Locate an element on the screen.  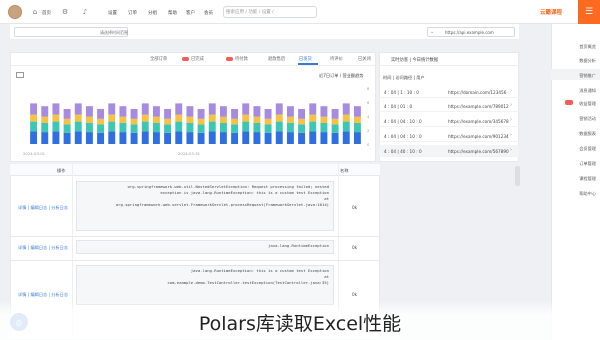
log-code-block: java.lang.RuntimeException is located at coordinates (205, 247).